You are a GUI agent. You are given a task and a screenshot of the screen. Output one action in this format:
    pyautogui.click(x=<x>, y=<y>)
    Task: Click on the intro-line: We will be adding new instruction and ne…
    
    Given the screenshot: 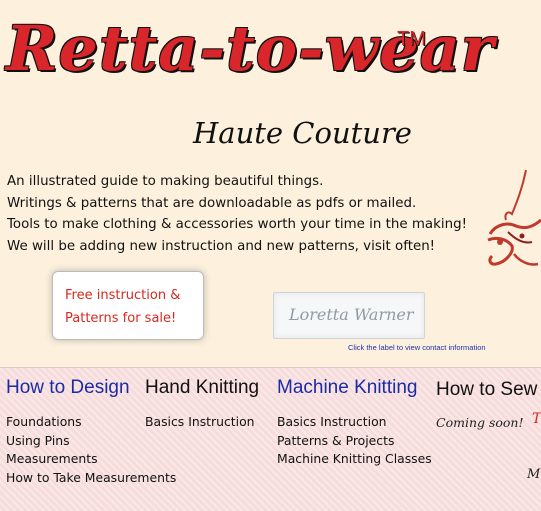 What is the action you would take?
    pyautogui.click(x=221, y=246)
    